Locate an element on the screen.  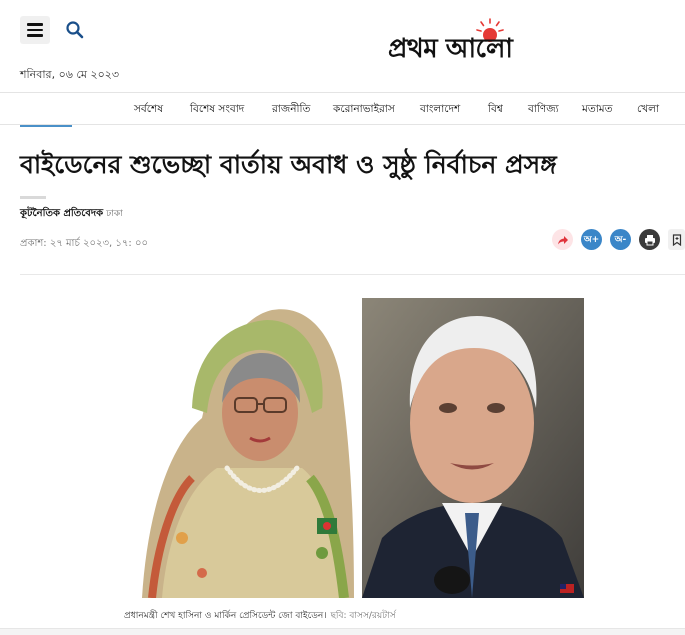
author-divider is located at coordinates (33, 197).